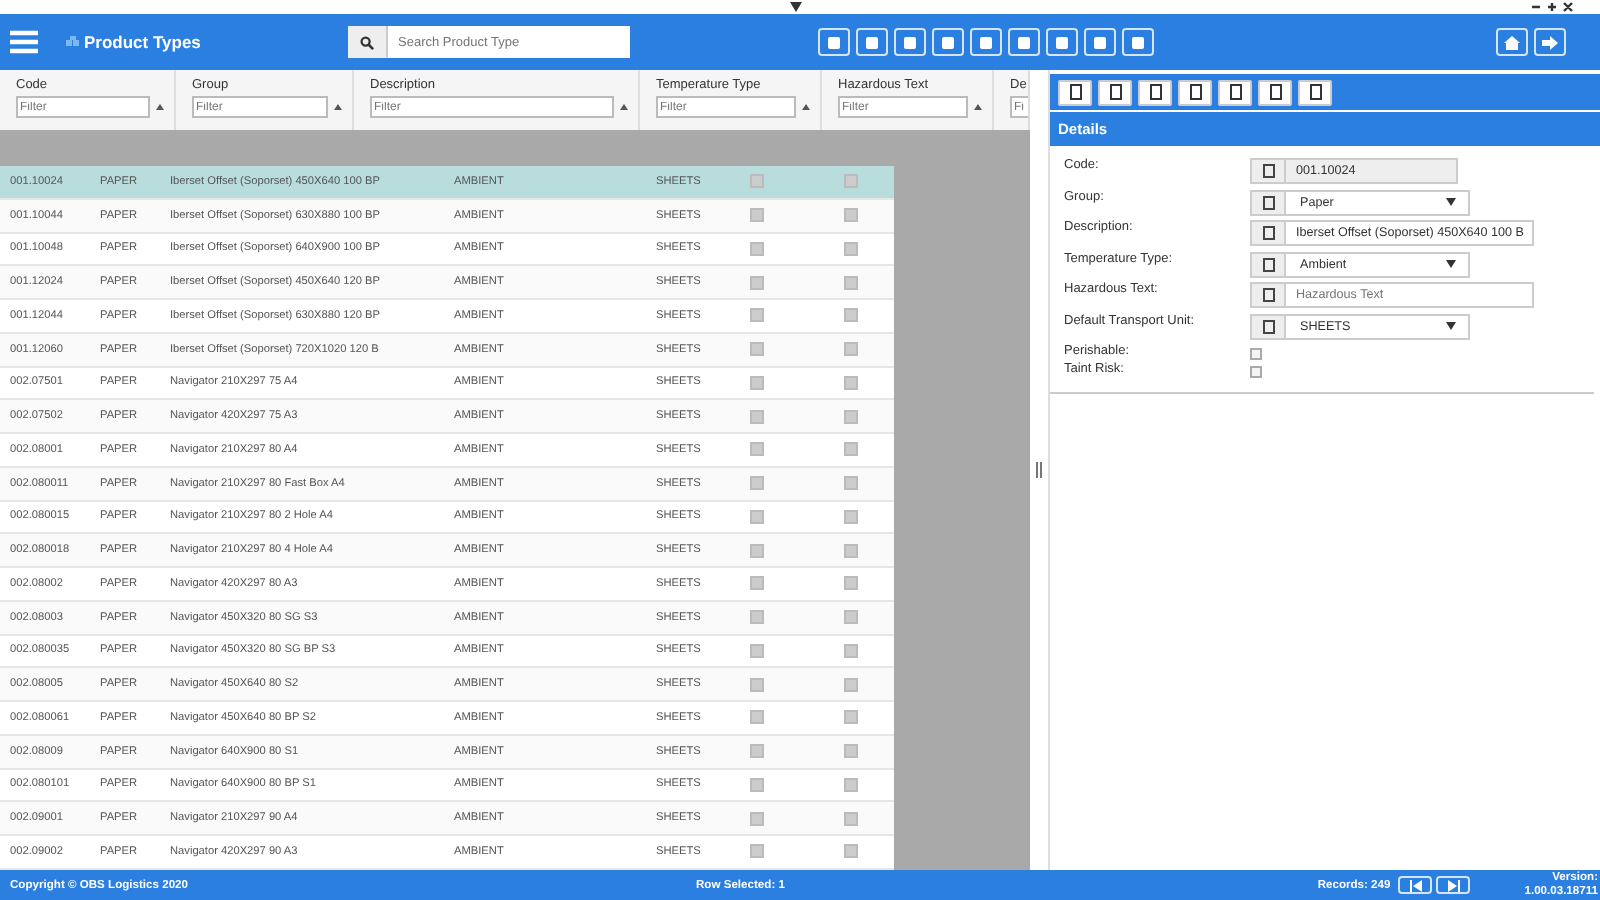  What do you see at coordinates (1235, 92) in the screenshot?
I see `undo-button` at bounding box center [1235, 92].